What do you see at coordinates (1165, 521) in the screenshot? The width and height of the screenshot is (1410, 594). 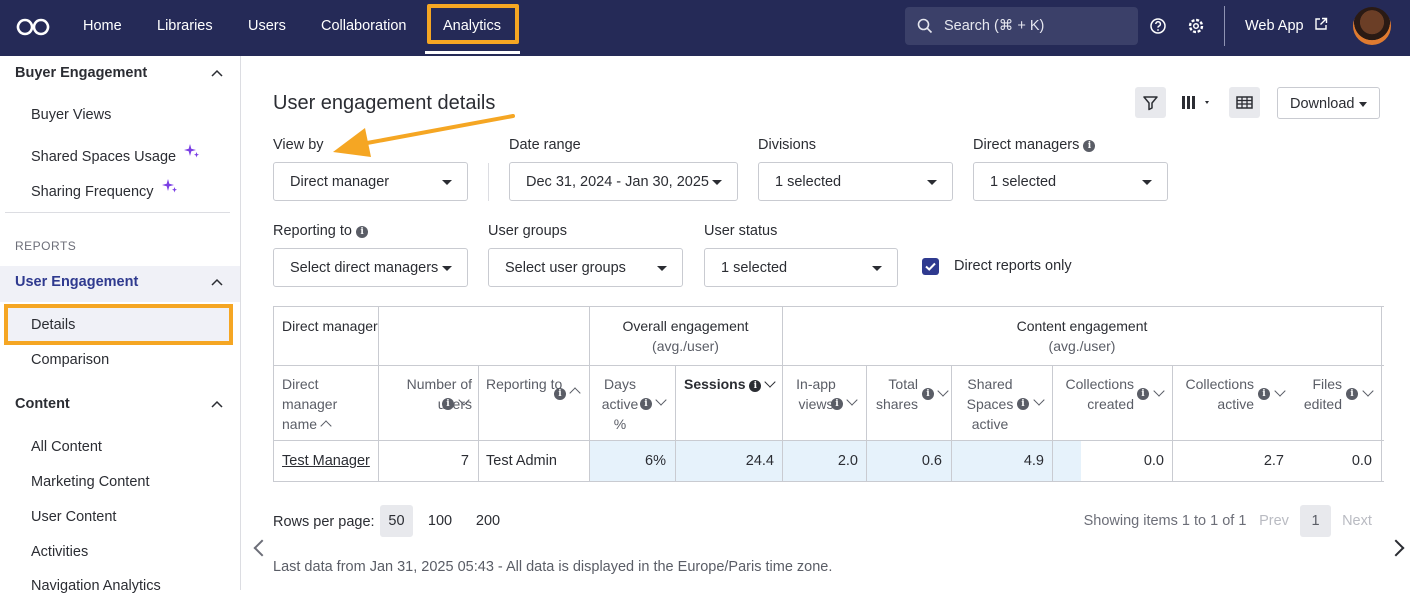 I see `showing-items-text: Showing items 1 to 1 of 1` at bounding box center [1165, 521].